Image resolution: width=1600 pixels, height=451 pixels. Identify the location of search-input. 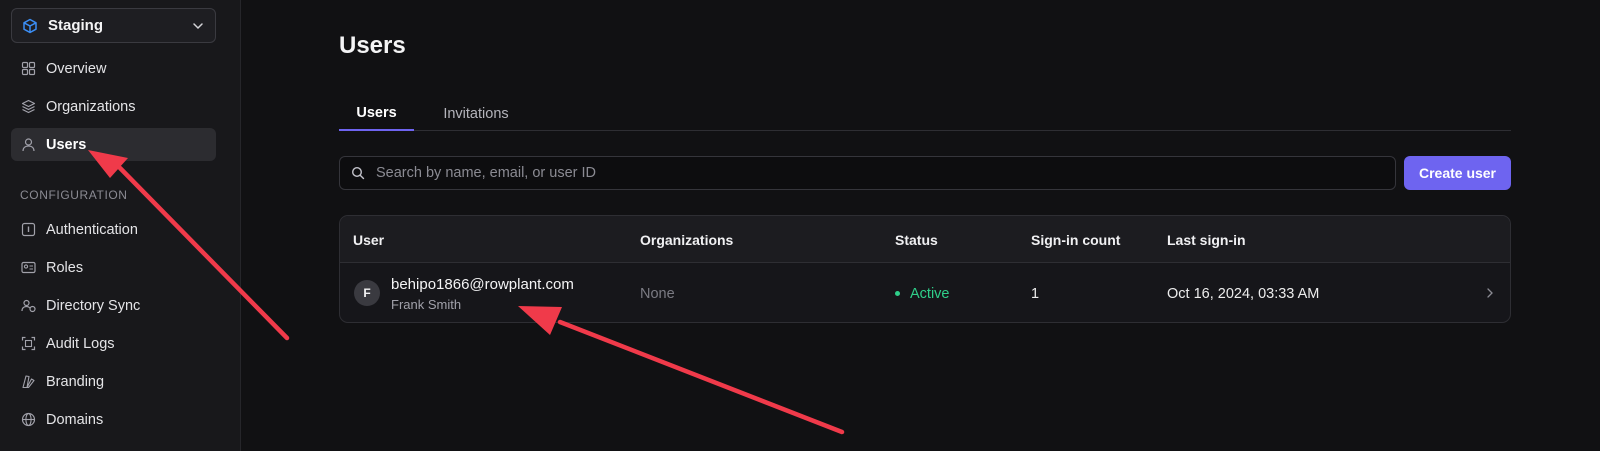
(885, 173).